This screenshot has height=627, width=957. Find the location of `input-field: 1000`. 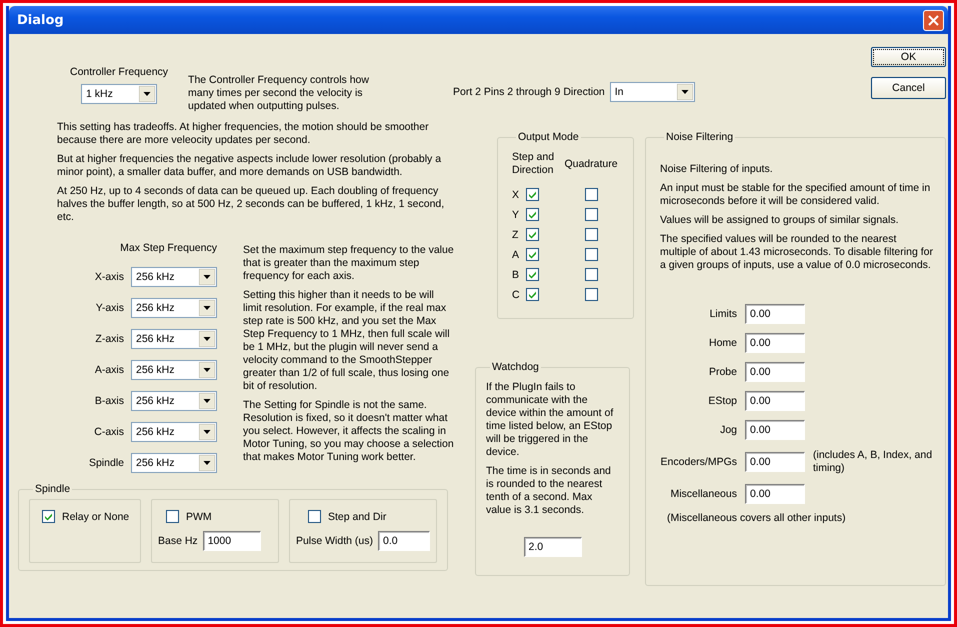

input-field: 1000 is located at coordinates (231, 541).